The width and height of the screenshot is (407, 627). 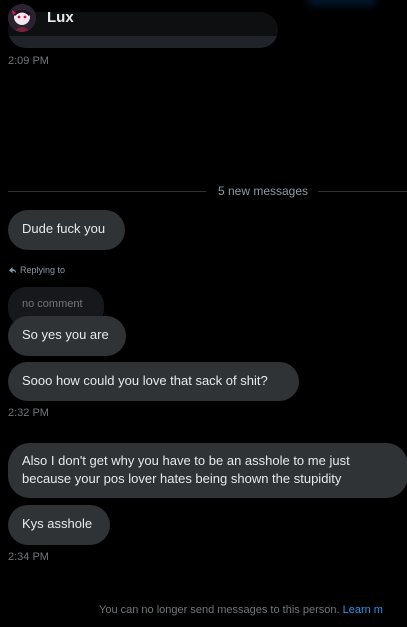 I want to click on message-bubble: Dude fuck you, so click(x=66, y=230).